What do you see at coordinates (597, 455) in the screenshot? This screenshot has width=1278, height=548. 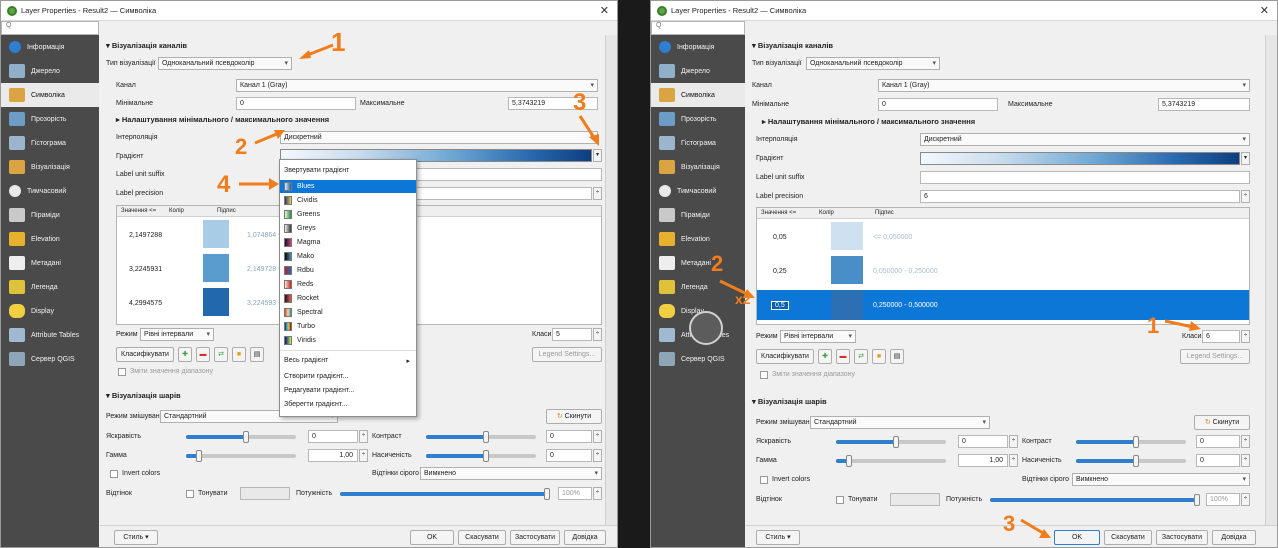 I see `saturation-spin: ÷` at bounding box center [597, 455].